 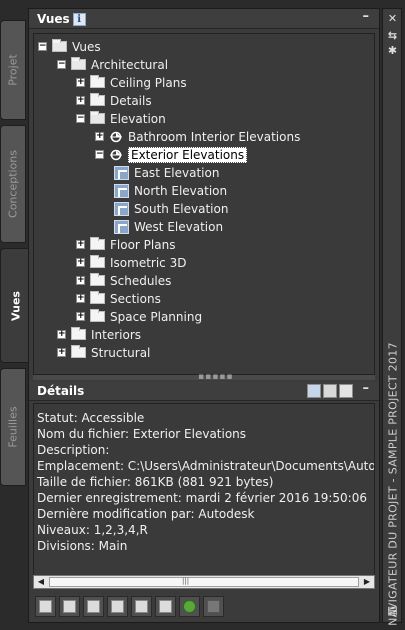 I want to click on tree-node: + Details, so click(x=114, y=100).